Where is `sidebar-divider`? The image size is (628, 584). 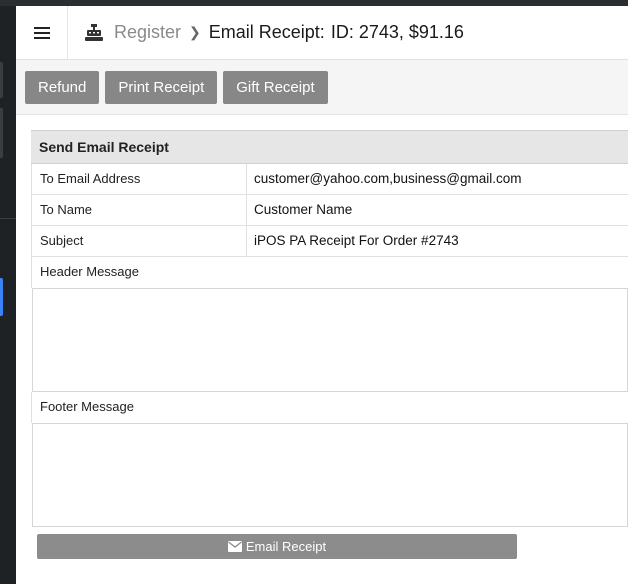
sidebar-divider is located at coordinates (8, 218).